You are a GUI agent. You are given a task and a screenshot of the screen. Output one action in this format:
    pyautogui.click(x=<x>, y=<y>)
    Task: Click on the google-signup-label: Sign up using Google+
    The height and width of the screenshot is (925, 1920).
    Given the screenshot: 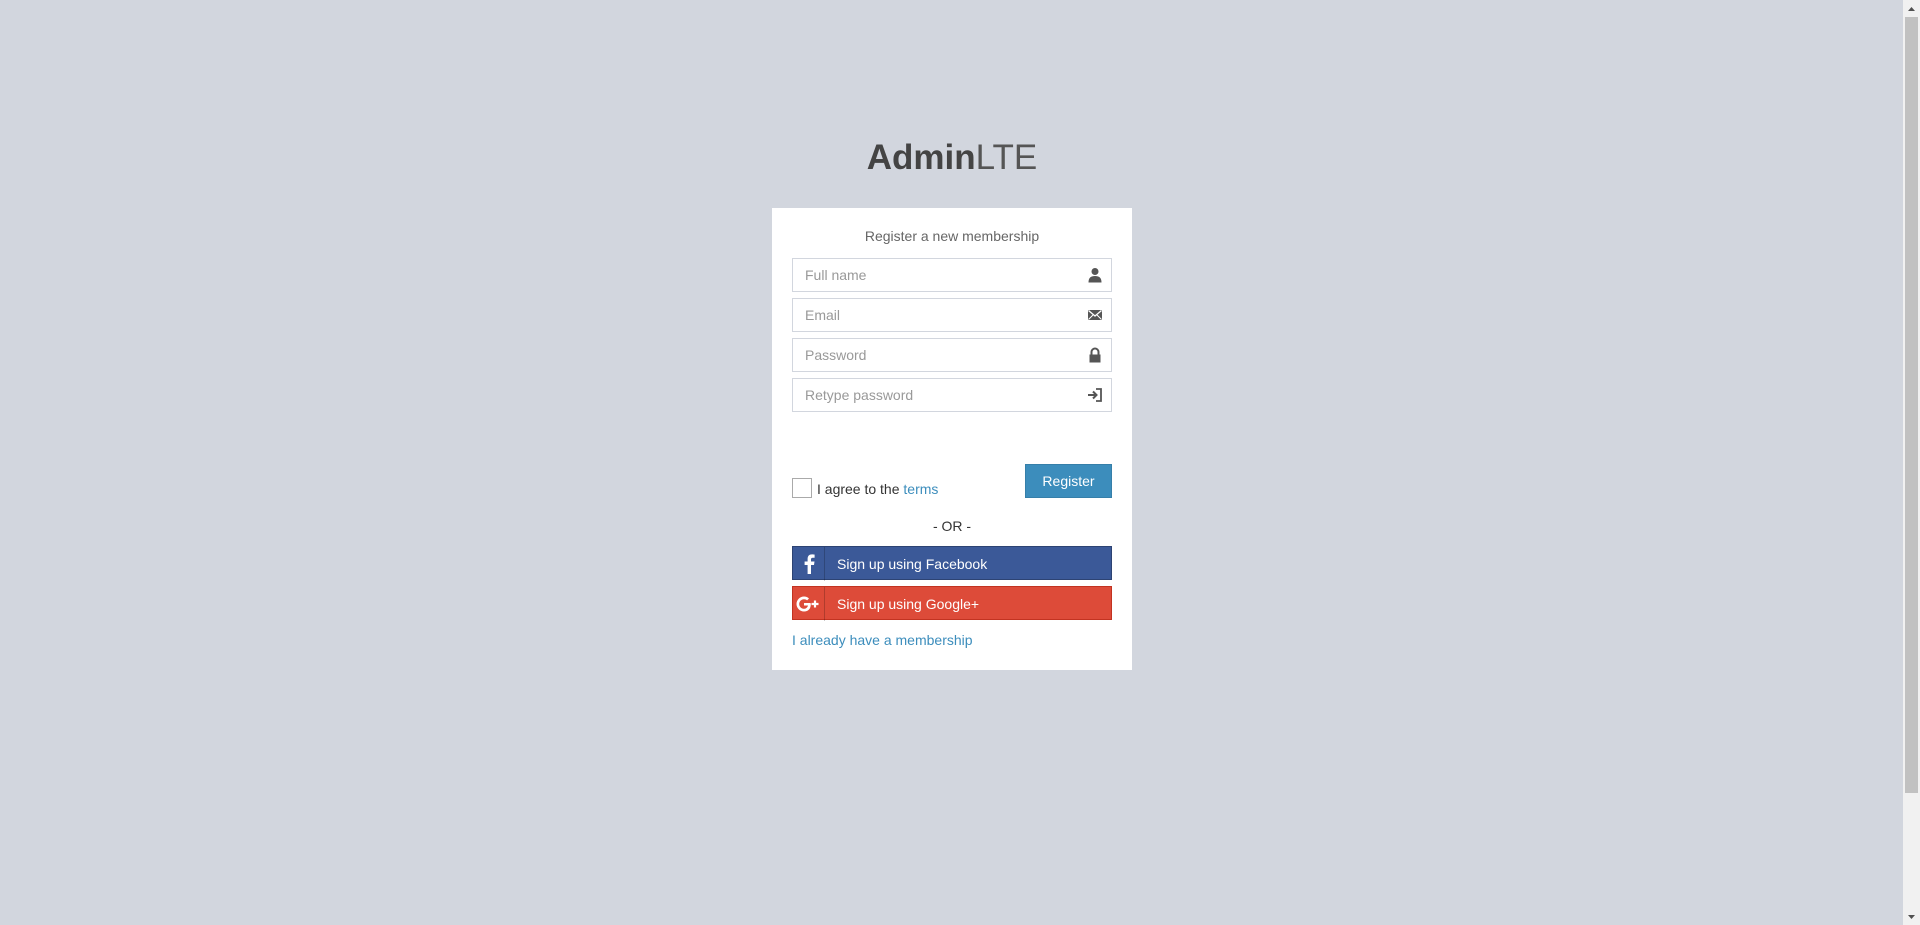 What is the action you would take?
    pyautogui.click(x=908, y=604)
    